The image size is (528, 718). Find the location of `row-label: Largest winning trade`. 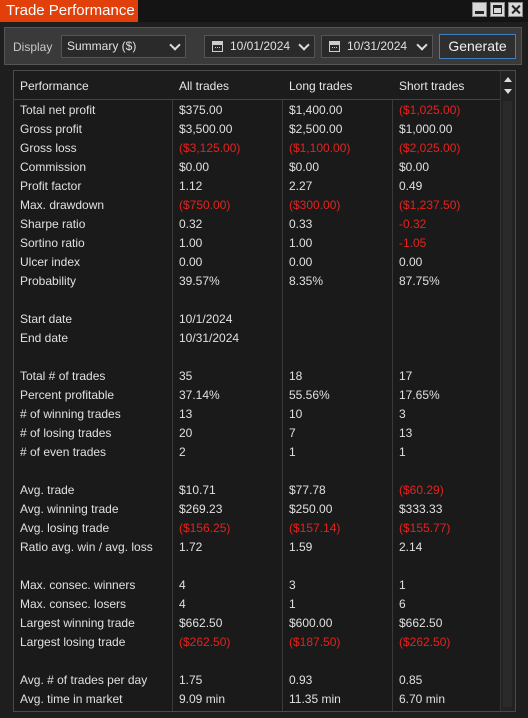

row-label: Largest winning trade is located at coordinates (77, 623).